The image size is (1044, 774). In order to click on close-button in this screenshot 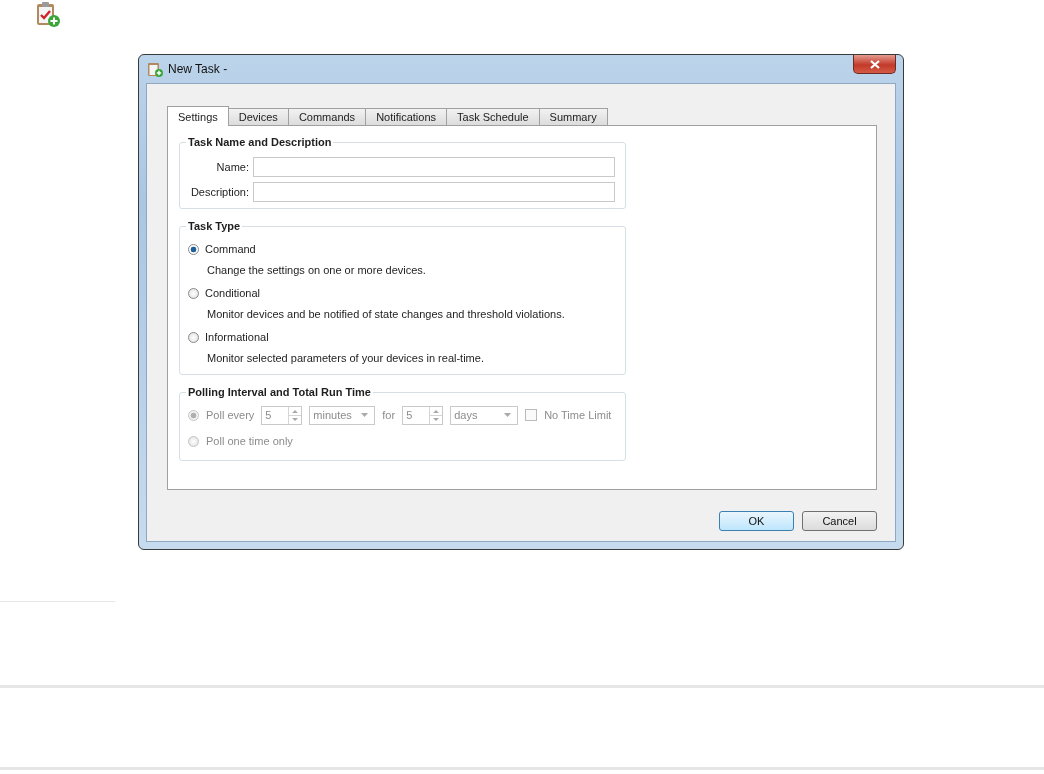, I will do `click(874, 64)`.